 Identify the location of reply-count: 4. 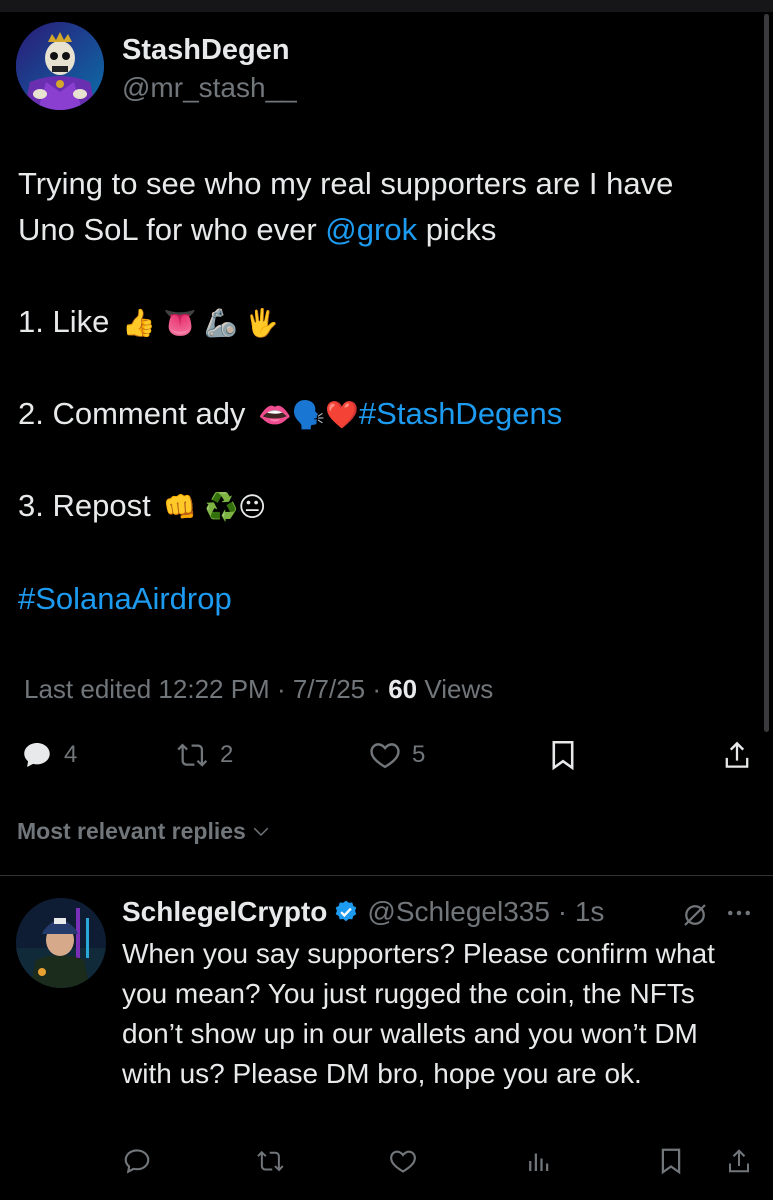
(71, 754).